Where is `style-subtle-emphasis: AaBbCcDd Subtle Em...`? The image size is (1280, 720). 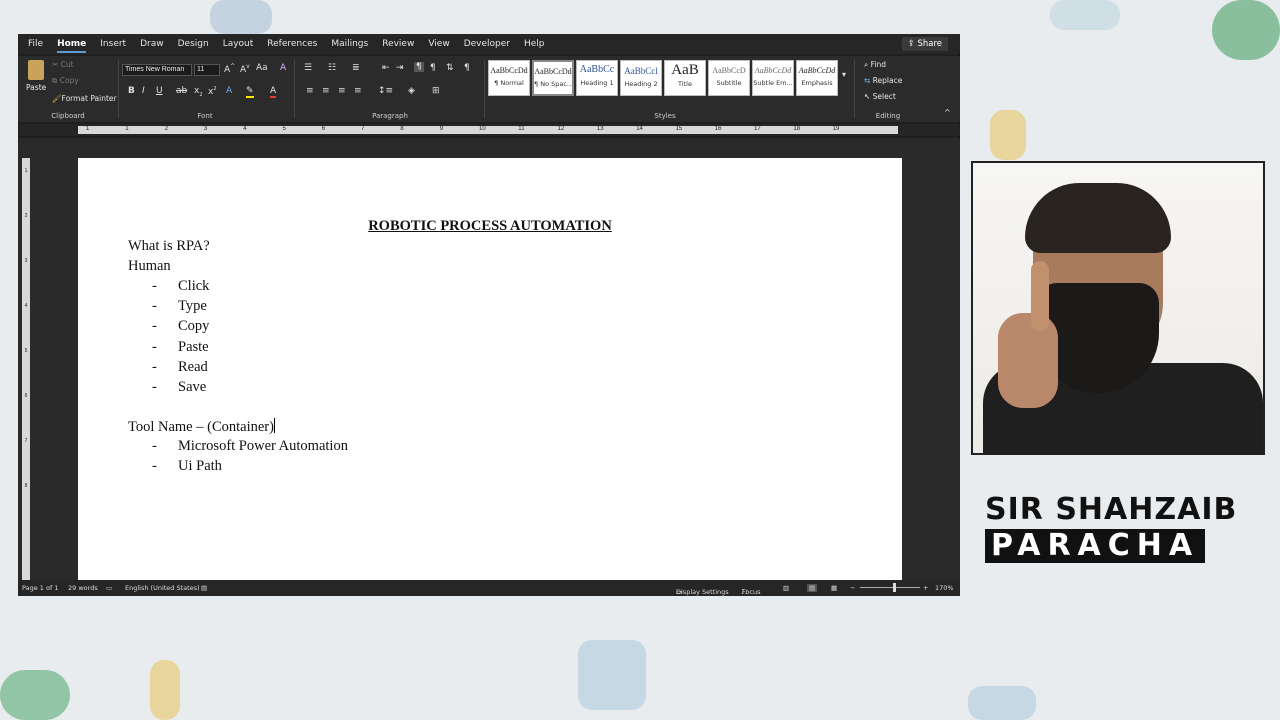
style-subtle-emphasis: AaBbCcDd Subtle Em... is located at coordinates (773, 78).